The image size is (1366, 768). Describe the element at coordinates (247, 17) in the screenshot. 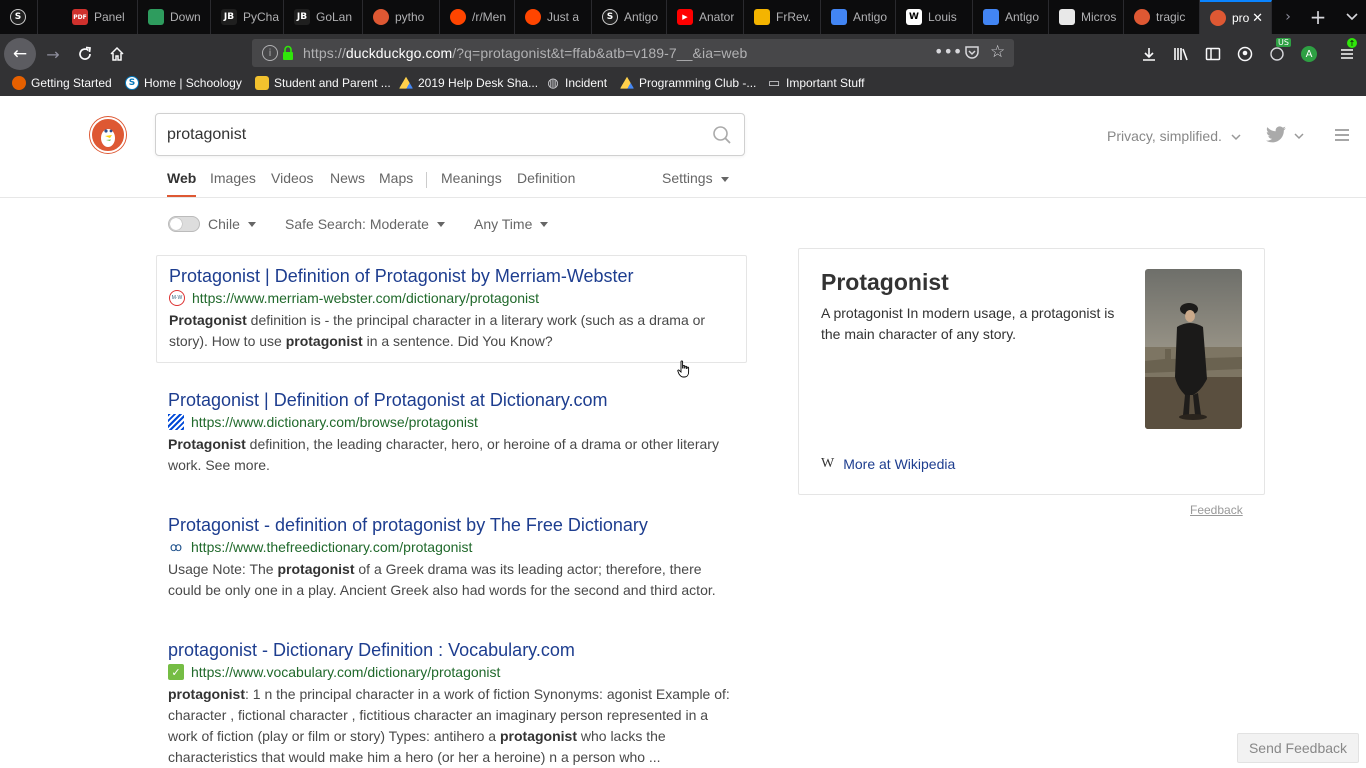

I see `browser-tab: JB PyCha` at that location.